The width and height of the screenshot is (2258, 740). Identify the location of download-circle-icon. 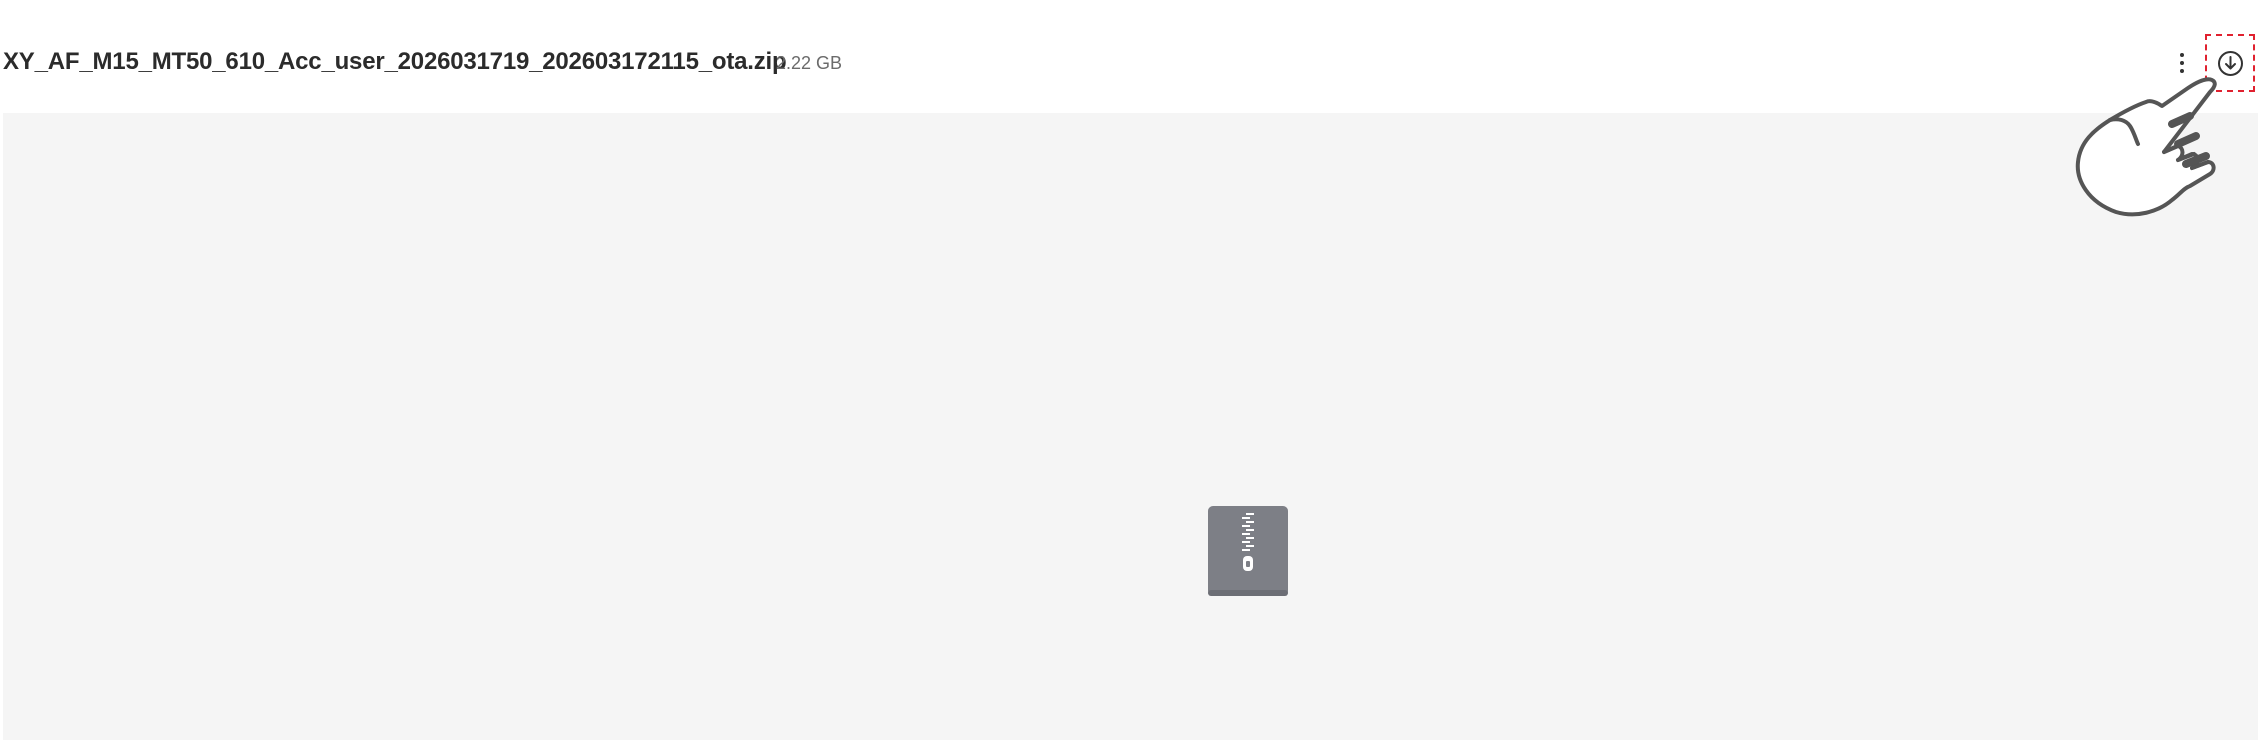
(2230, 63).